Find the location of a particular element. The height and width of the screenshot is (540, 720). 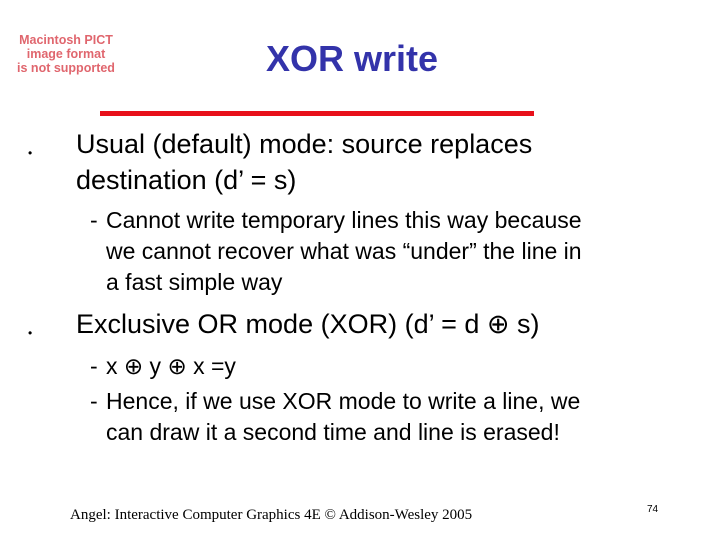

title-underline is located at coordinates (317, 113).